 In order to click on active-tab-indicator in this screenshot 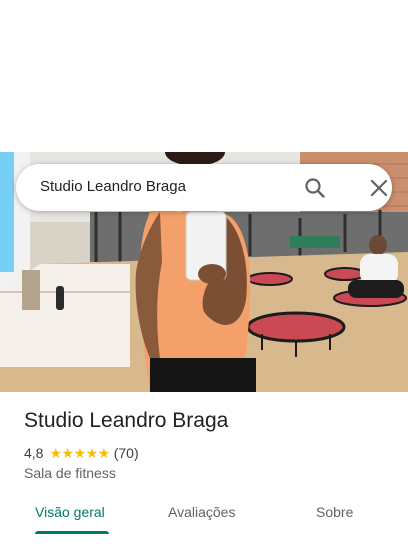, I will do `click(72, 532)`.